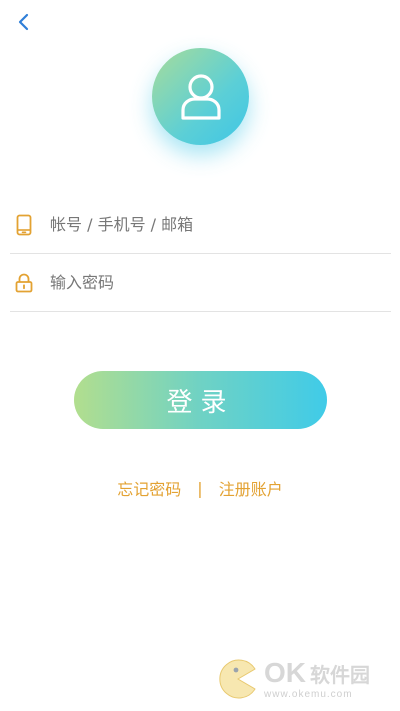 This screenshot has width=400, height=711. Describe the element at coordinates (24, 225) in the screenshot. I see `phone-icon` at that location.